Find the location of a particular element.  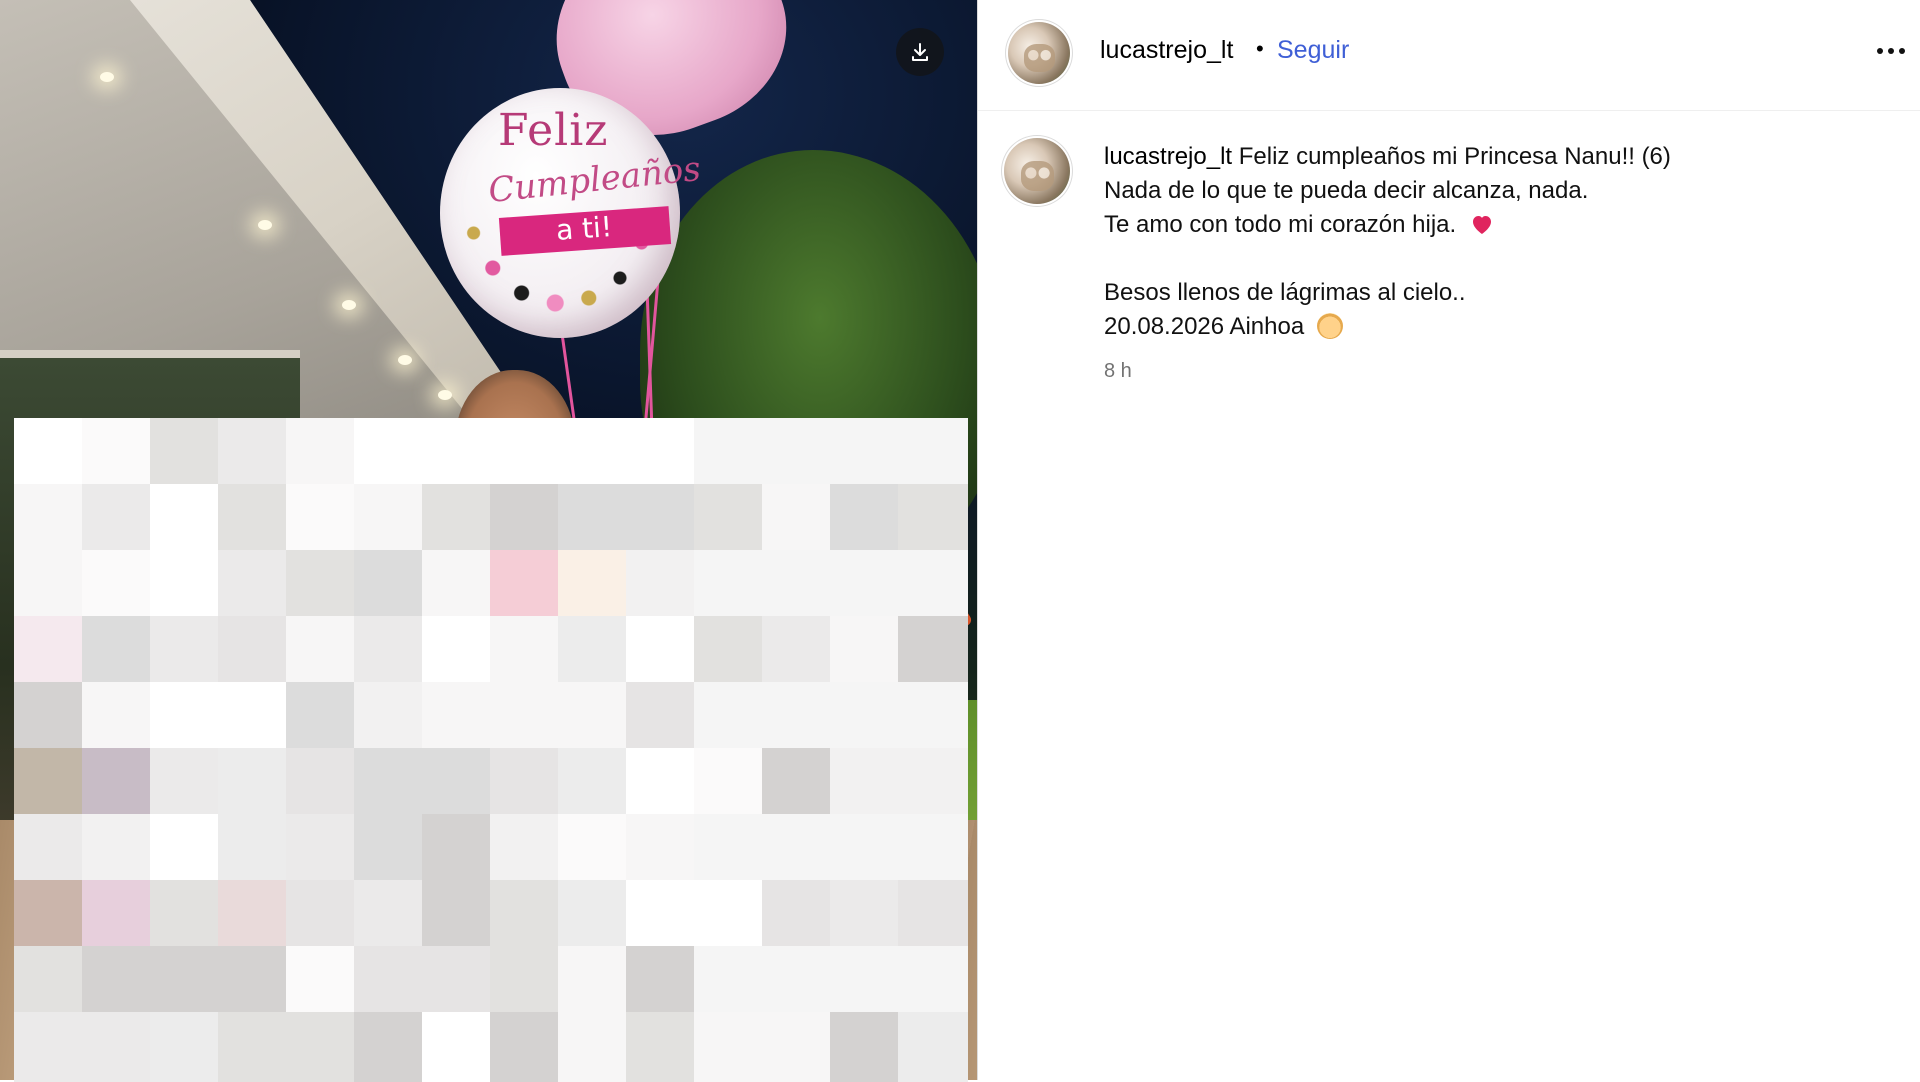

caption-line: 20.08.2026 Ainhoa is located at coordinates (1494, 327).